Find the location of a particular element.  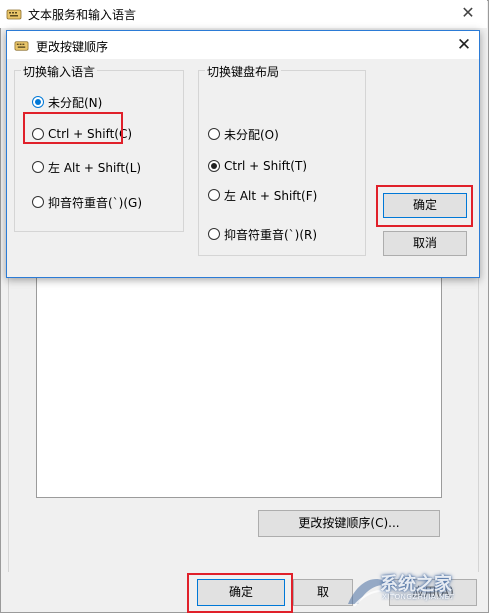

radio-option-ctrl-shift: Ctrl + Shift(T) is located at coordinates (257, 166).